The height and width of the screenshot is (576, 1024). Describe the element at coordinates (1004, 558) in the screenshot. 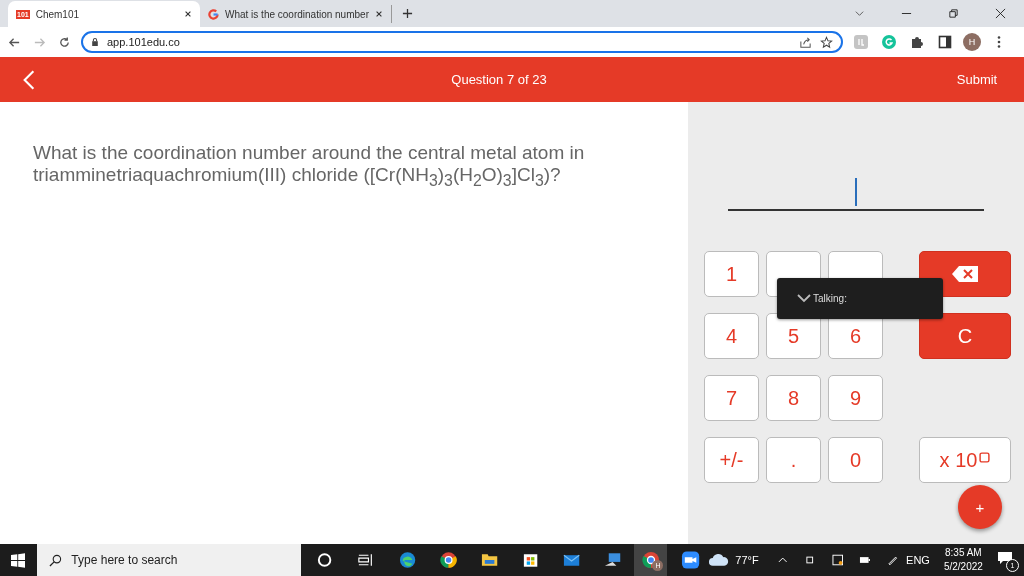

I see `notification-icon` at that location.